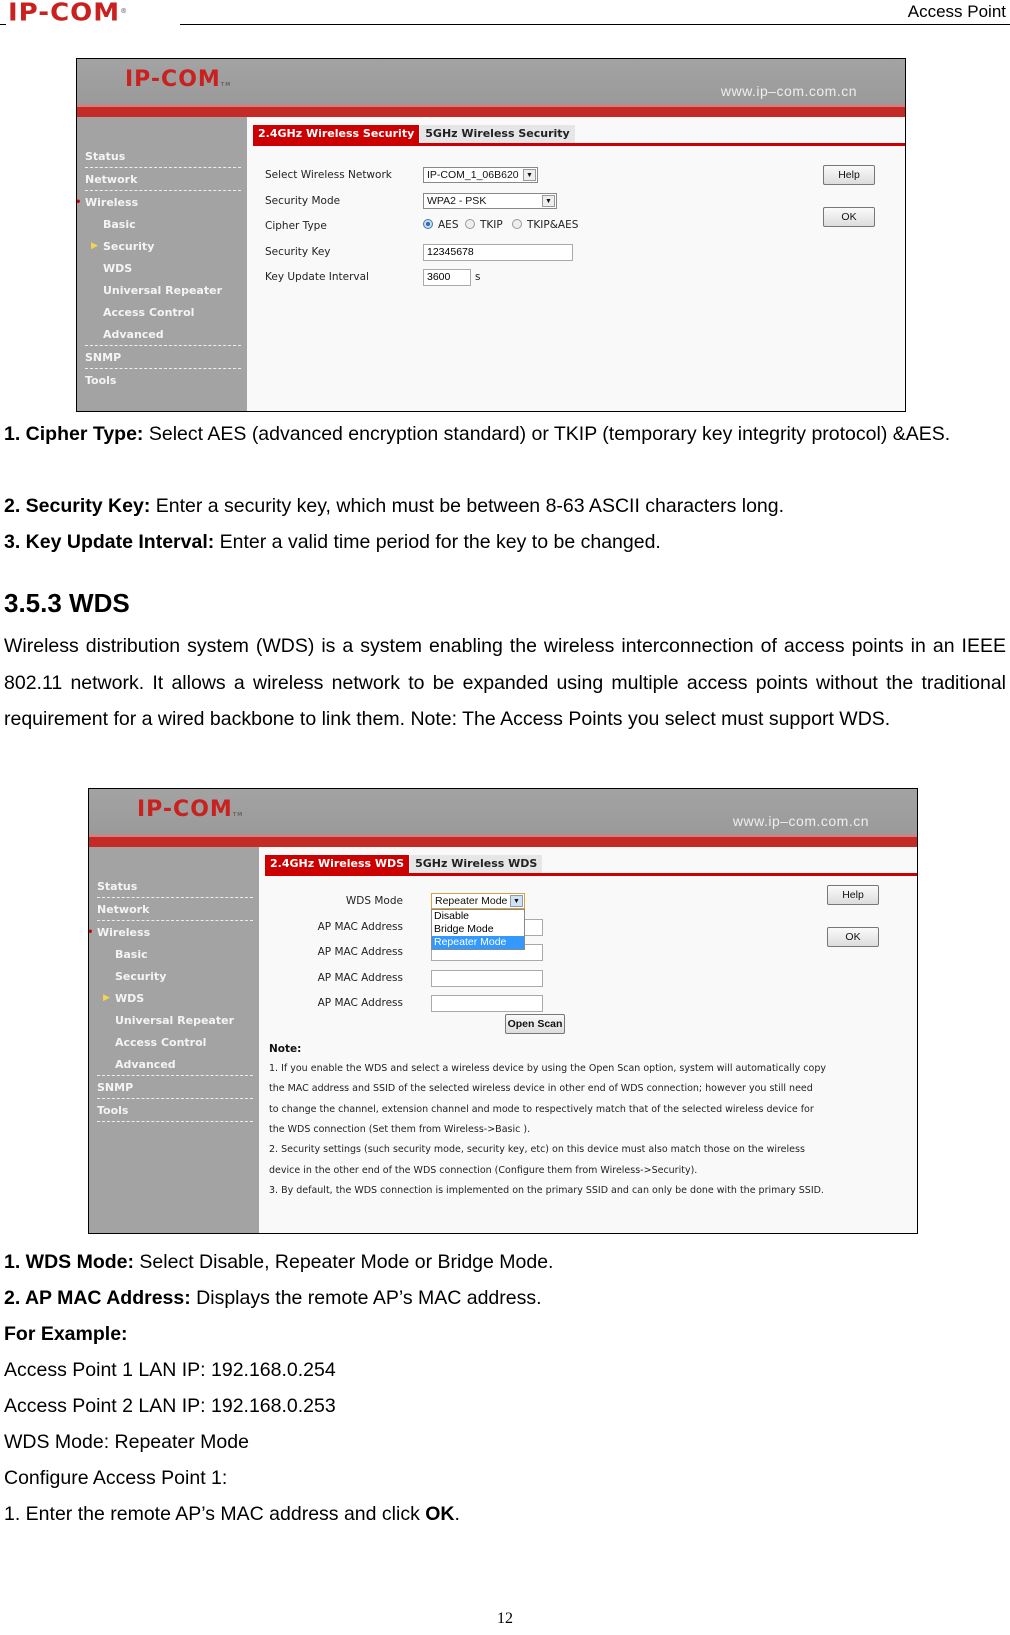  What do you see at coordinates (109, 542) in the screenshot?
I see `key-update-term: 3. Key Update Interval:` at bounding box center [109, 542].